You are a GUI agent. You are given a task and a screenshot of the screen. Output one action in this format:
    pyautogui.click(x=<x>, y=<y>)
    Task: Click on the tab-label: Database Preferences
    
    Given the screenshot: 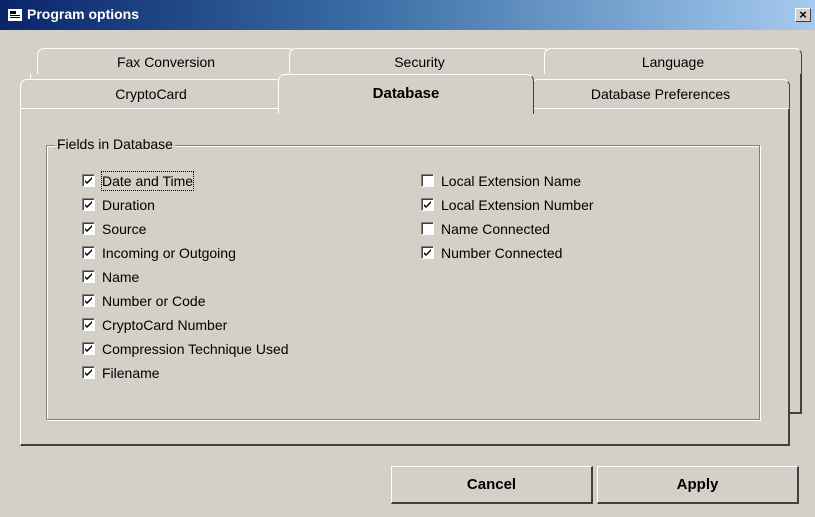 What is the action you would take?
    pyautogui.click(x=660, y=94)
    